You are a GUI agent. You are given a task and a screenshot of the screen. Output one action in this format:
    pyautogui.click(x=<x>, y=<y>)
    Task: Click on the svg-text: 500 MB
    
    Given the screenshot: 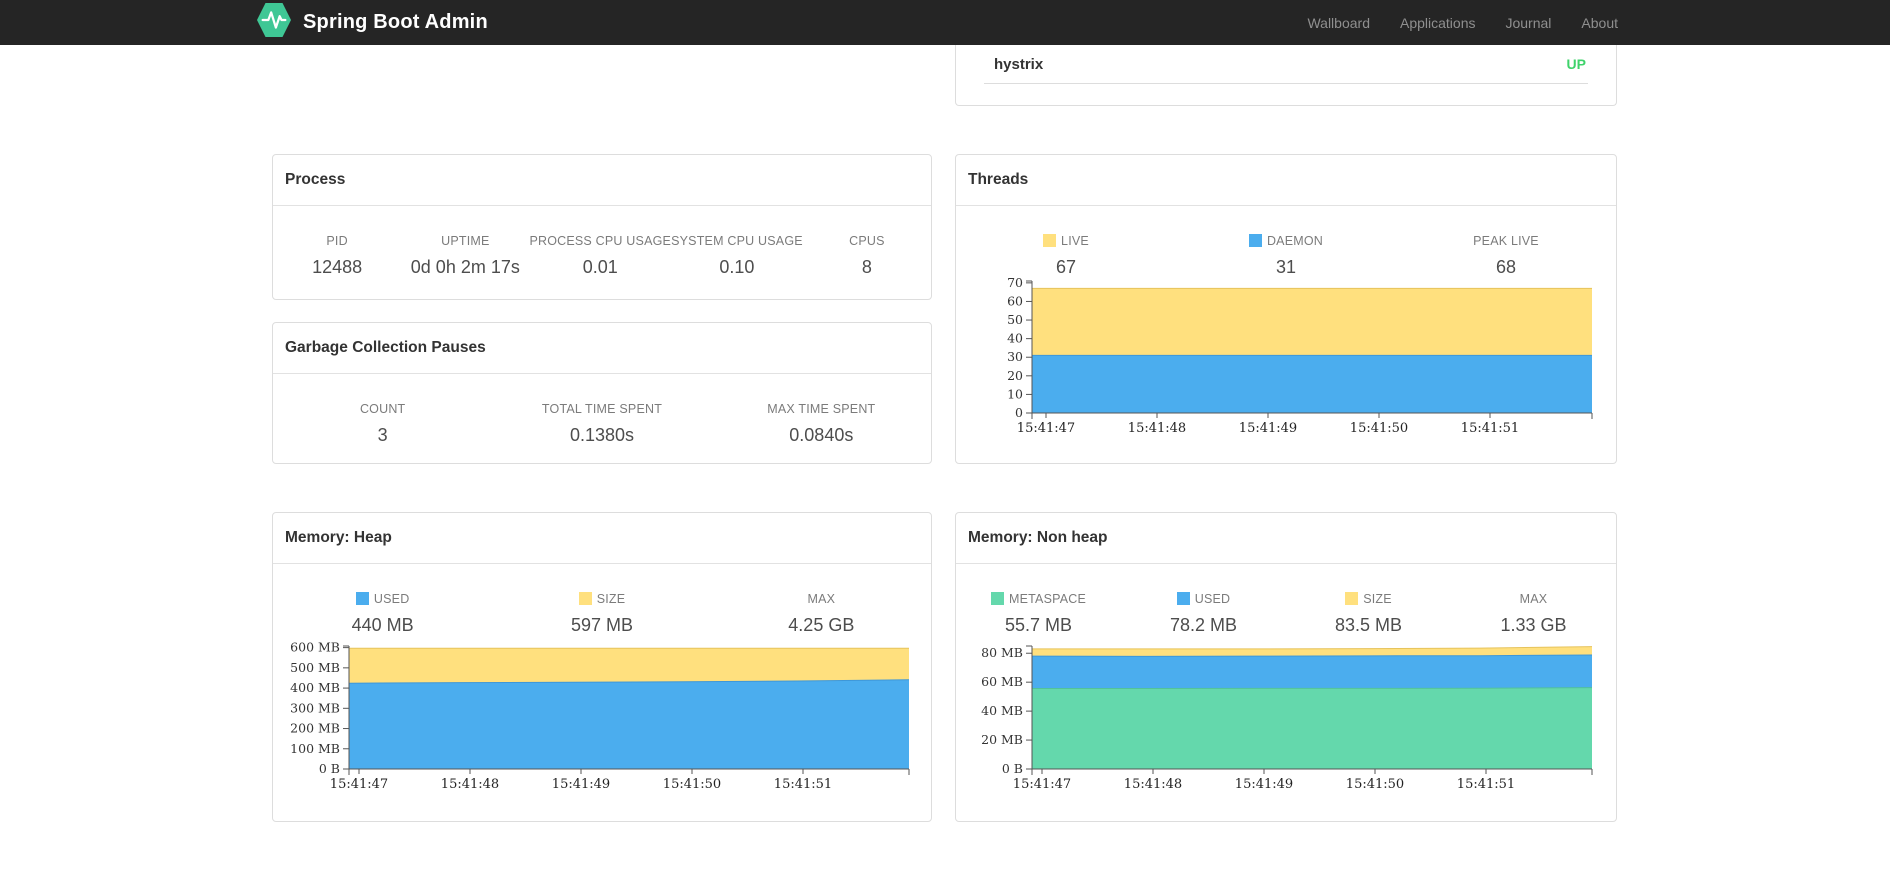 What is the action you would take?
    pyautogui.click(x=315, y=667)
    